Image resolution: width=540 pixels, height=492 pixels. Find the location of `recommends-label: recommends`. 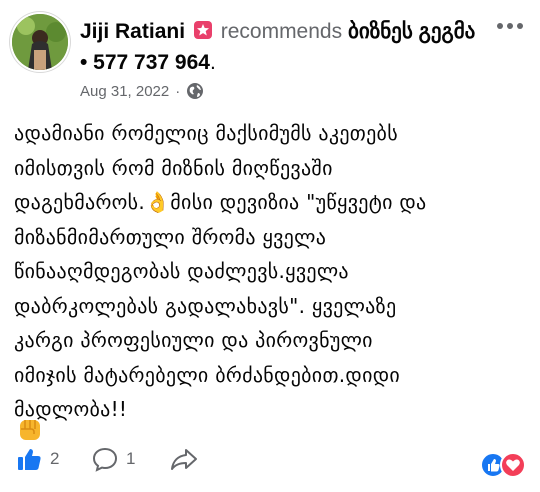

recommends-label: recommends is located at coordinates (281, 31).